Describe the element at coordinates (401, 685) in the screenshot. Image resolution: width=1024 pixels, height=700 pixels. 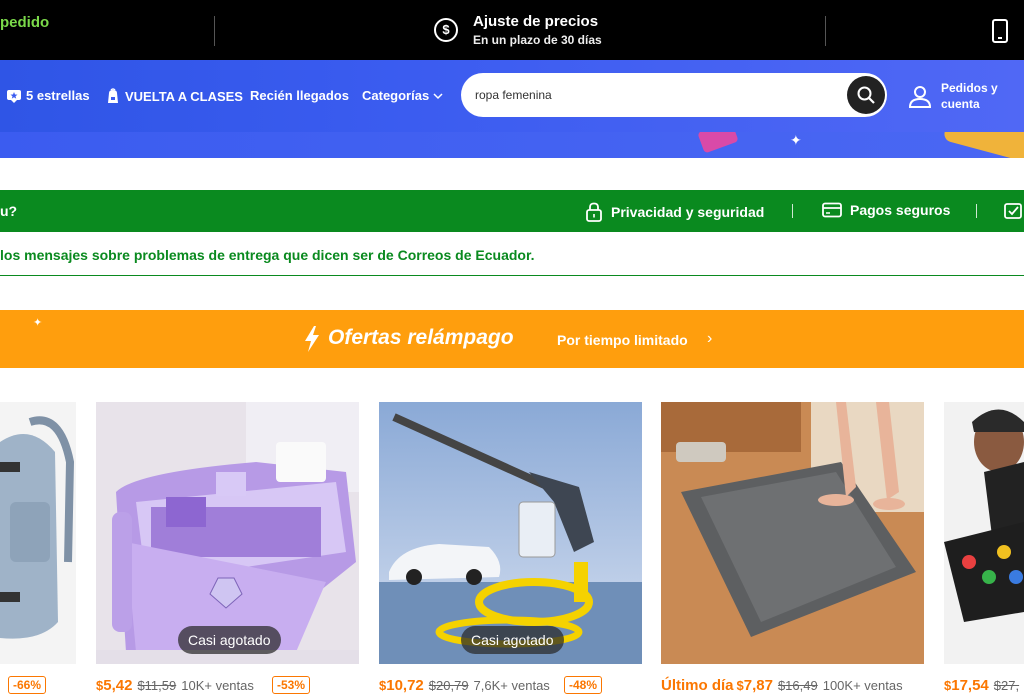
I see `current-price: $10,72` at that location.